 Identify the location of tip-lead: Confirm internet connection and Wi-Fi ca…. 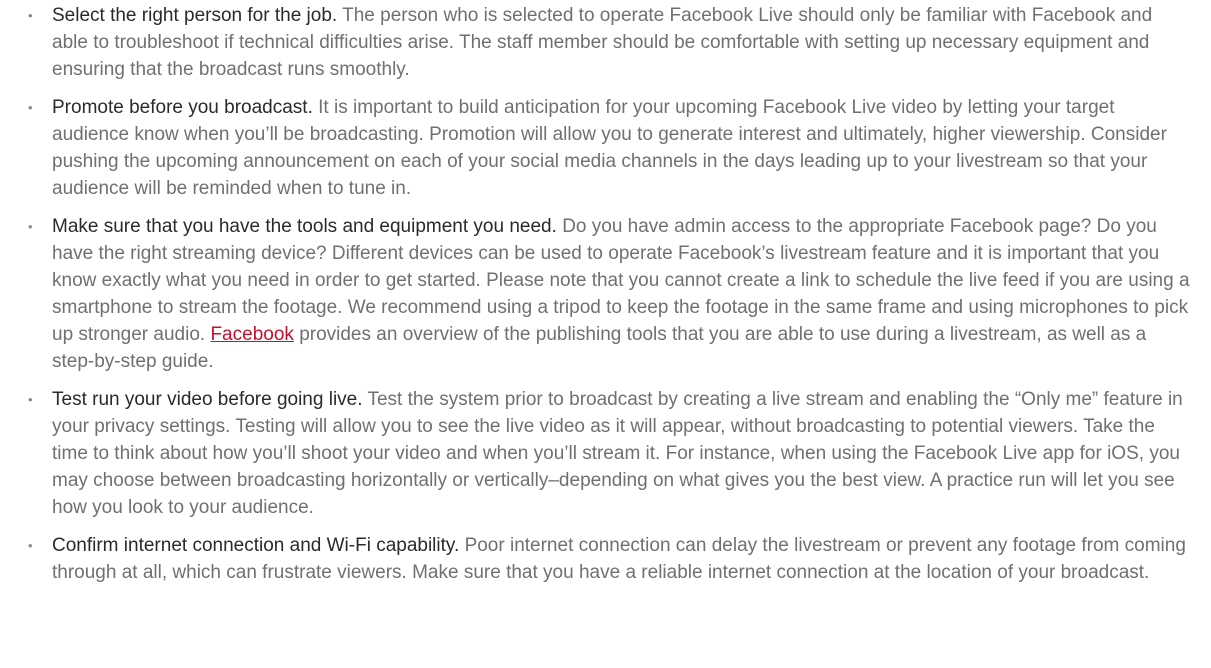
(256, 545).